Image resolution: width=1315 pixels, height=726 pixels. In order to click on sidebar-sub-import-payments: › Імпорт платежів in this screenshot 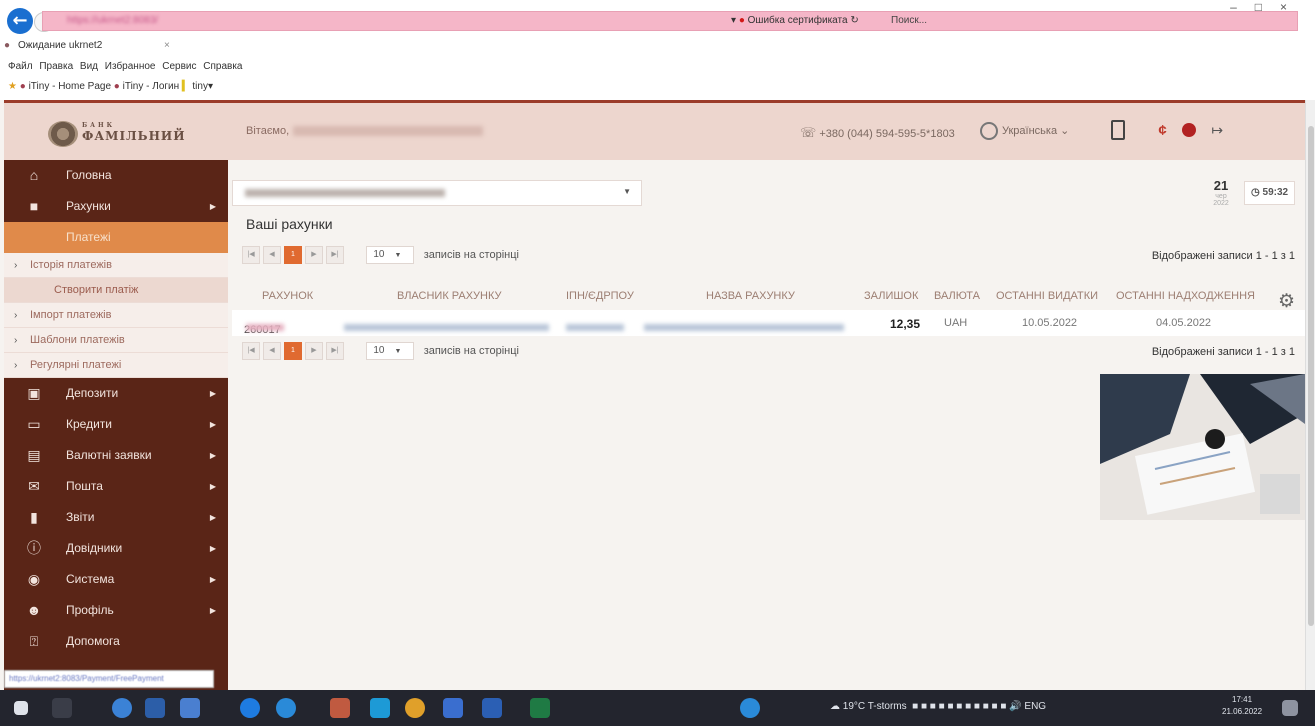, I will do `click(116, 315)`.